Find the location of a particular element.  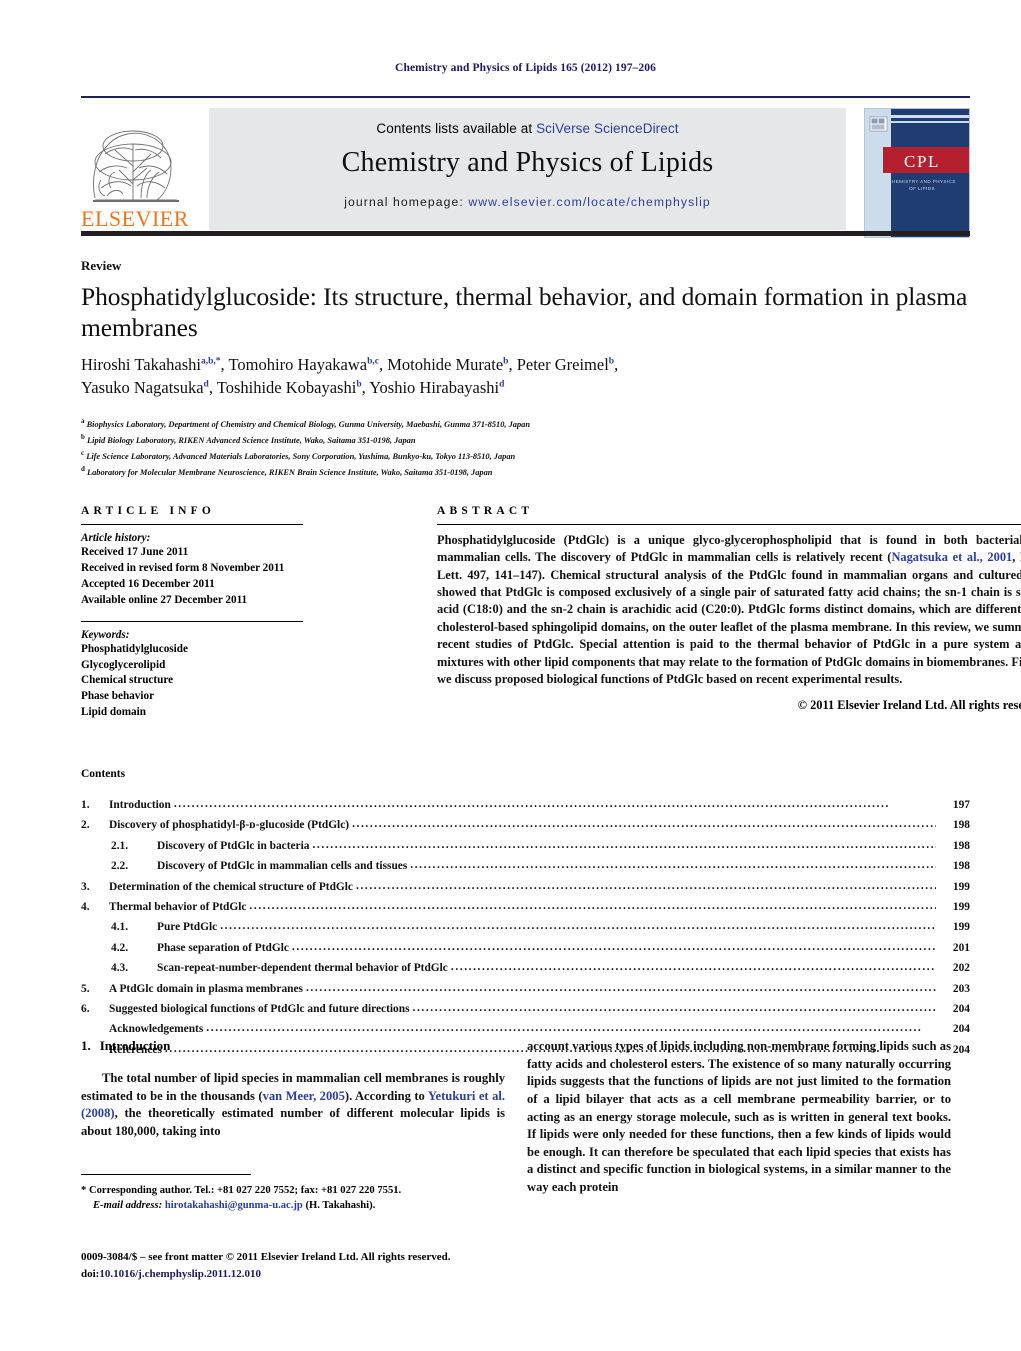

toc-number: 1. is located at coordinates (85, 805).